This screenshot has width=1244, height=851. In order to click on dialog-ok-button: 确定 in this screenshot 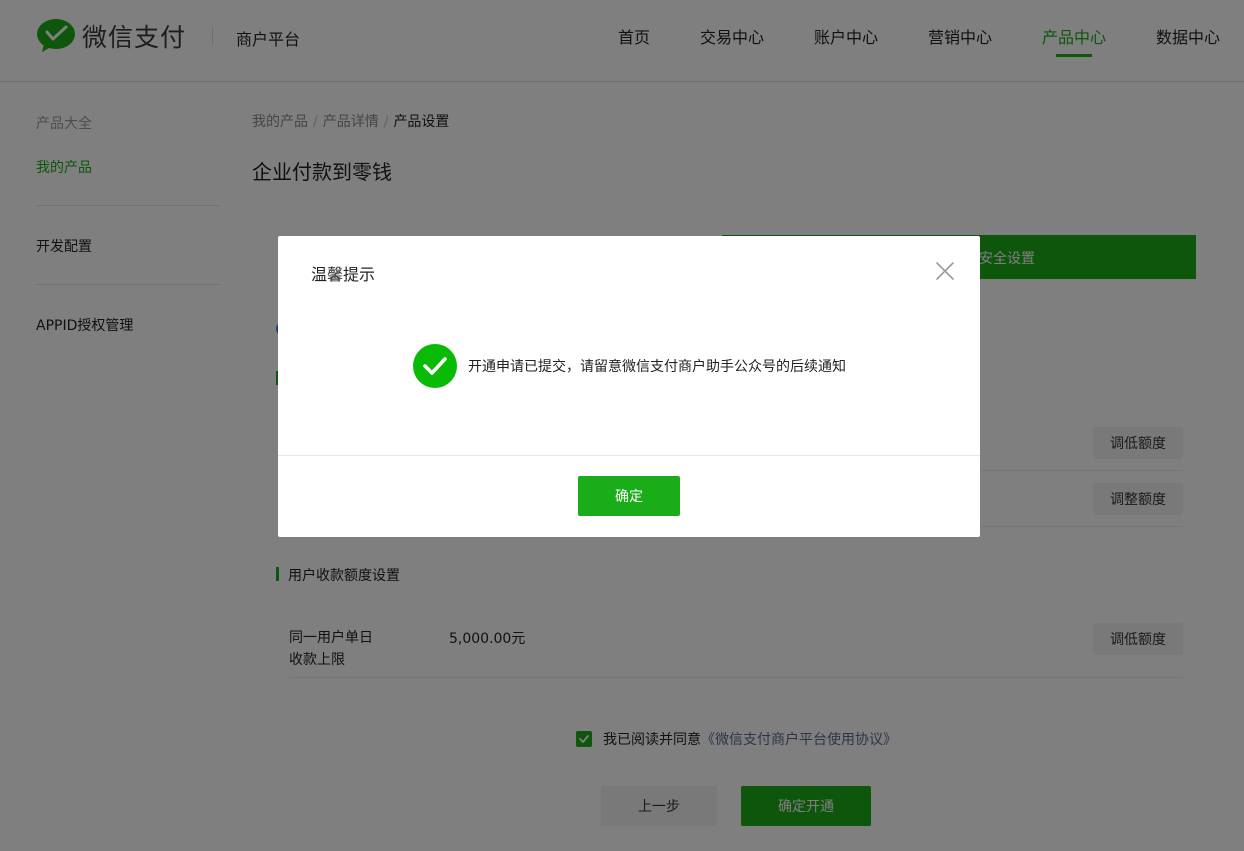, I will do `click(629, 496)`.